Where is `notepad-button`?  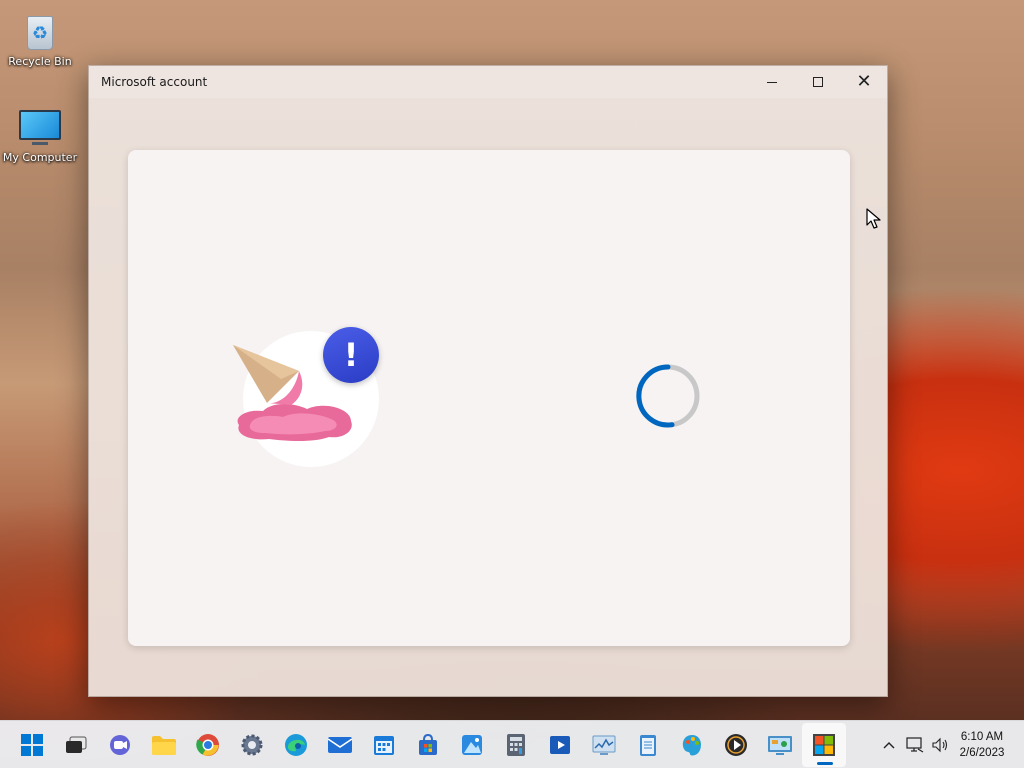 notepad-button is located at coordinates (648, 745).